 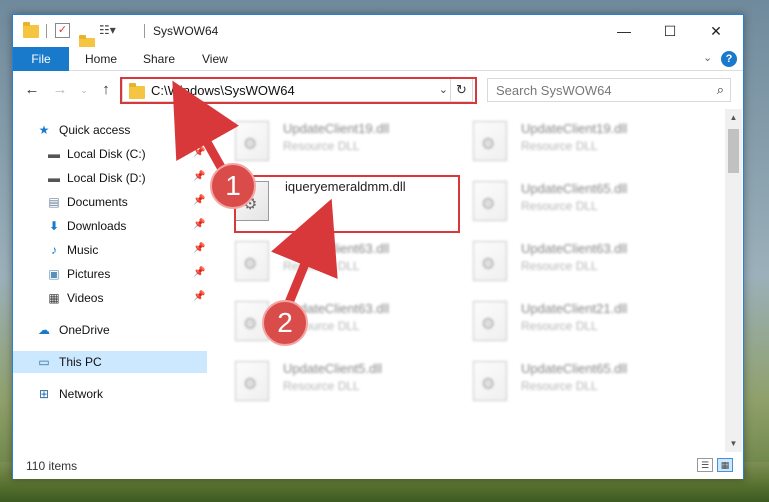 I want to click on arrow-to-dll-file, so click(x=304, y=256).